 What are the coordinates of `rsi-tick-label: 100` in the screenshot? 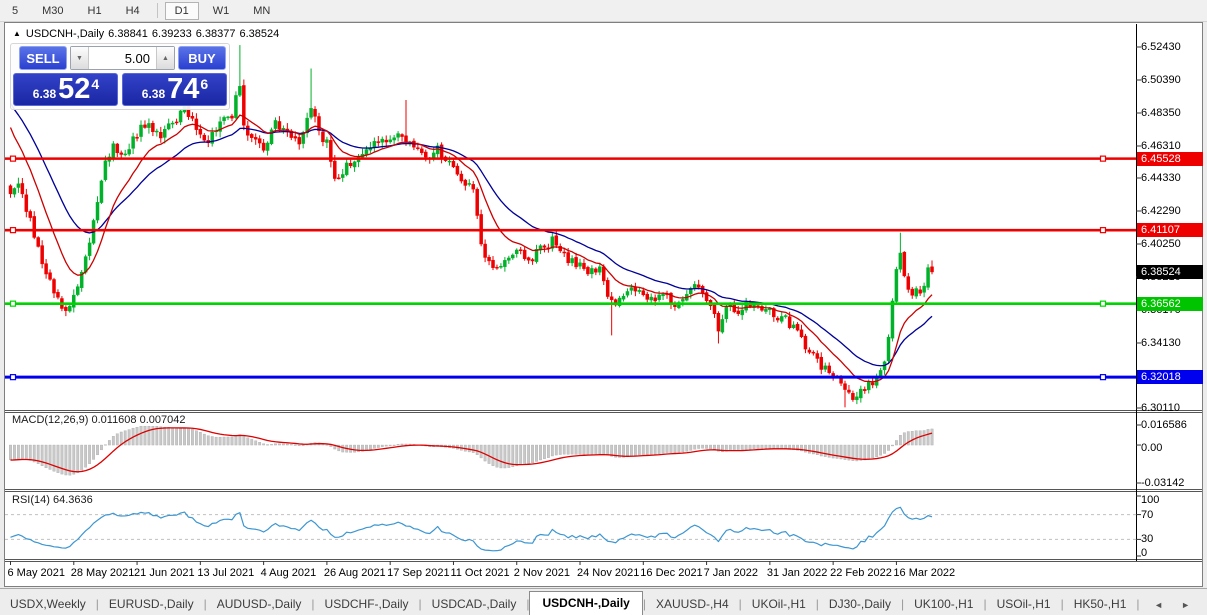 It's located at (1150, 500).